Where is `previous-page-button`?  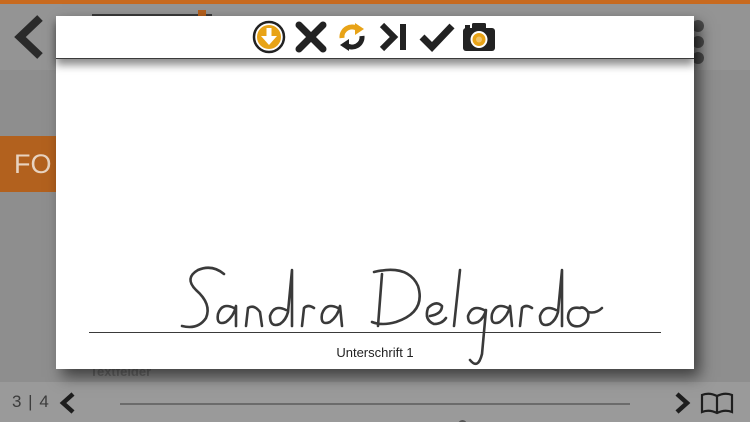
previous-page-button is located at coordinates (68, 403).